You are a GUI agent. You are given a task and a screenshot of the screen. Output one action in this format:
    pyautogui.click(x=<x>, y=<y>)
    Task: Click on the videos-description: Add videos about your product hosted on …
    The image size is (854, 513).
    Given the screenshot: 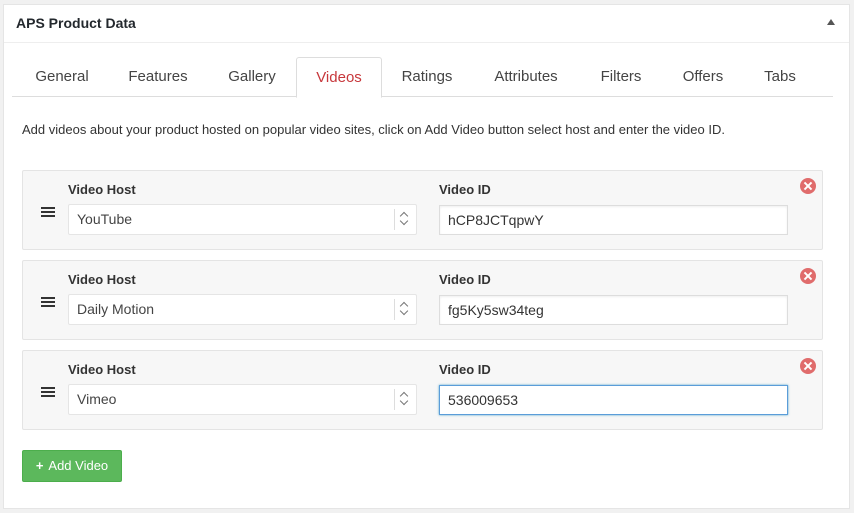 What is the action you would take?
    pyautogui.click(x=373, y=129)
    